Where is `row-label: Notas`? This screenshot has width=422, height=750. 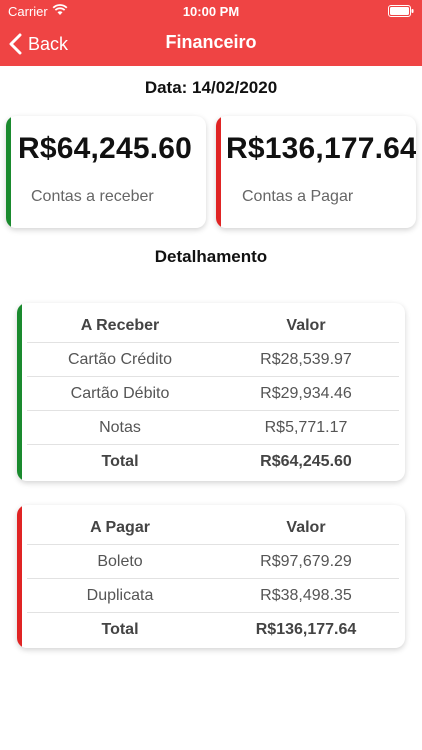 row-label: Notas is located at coordinates (120, 427).